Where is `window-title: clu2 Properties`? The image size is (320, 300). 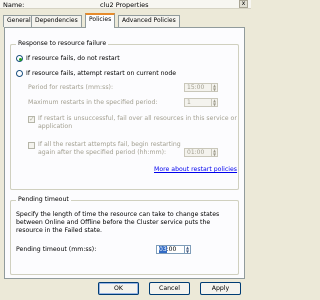
window-title: clu2 Properties is located at coordinates (124, 5).